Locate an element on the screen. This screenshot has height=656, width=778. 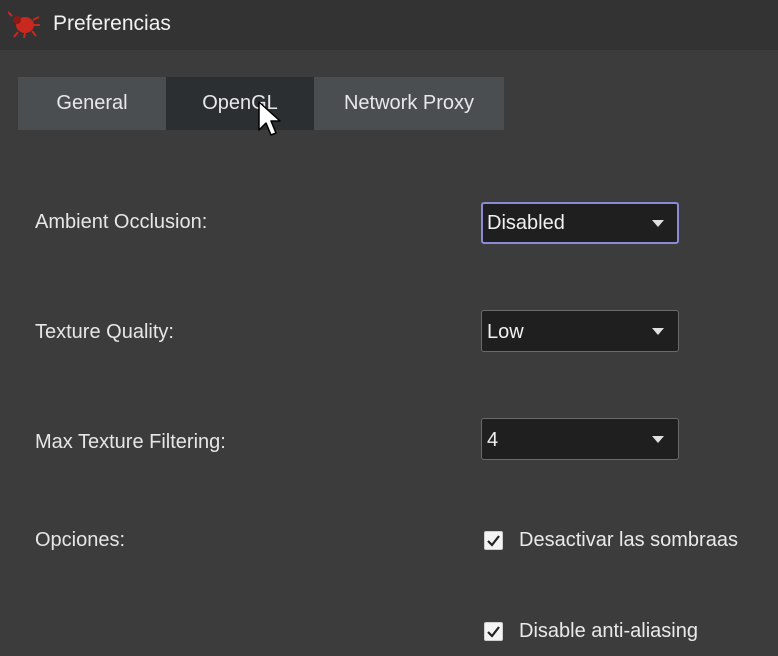
bug-icon is located at coordinates (24, 24).